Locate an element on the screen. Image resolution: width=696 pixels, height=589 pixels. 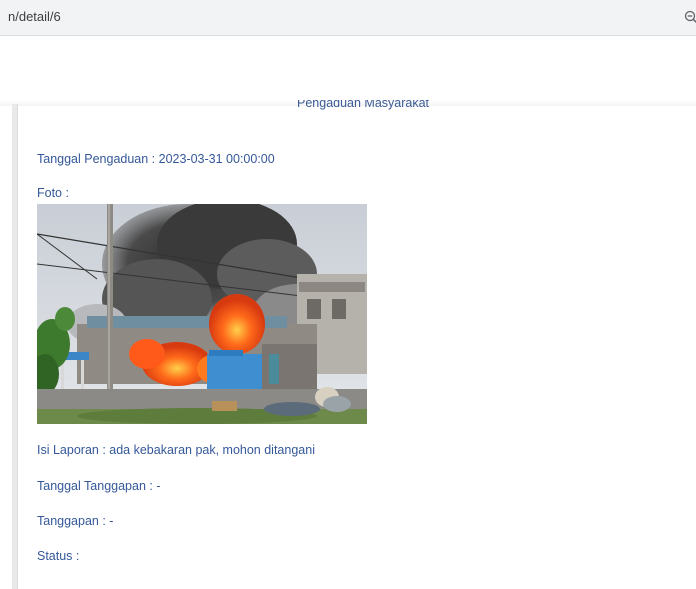
page-title: Pengaduan Masyarakat is located at coordinates (363, 103).